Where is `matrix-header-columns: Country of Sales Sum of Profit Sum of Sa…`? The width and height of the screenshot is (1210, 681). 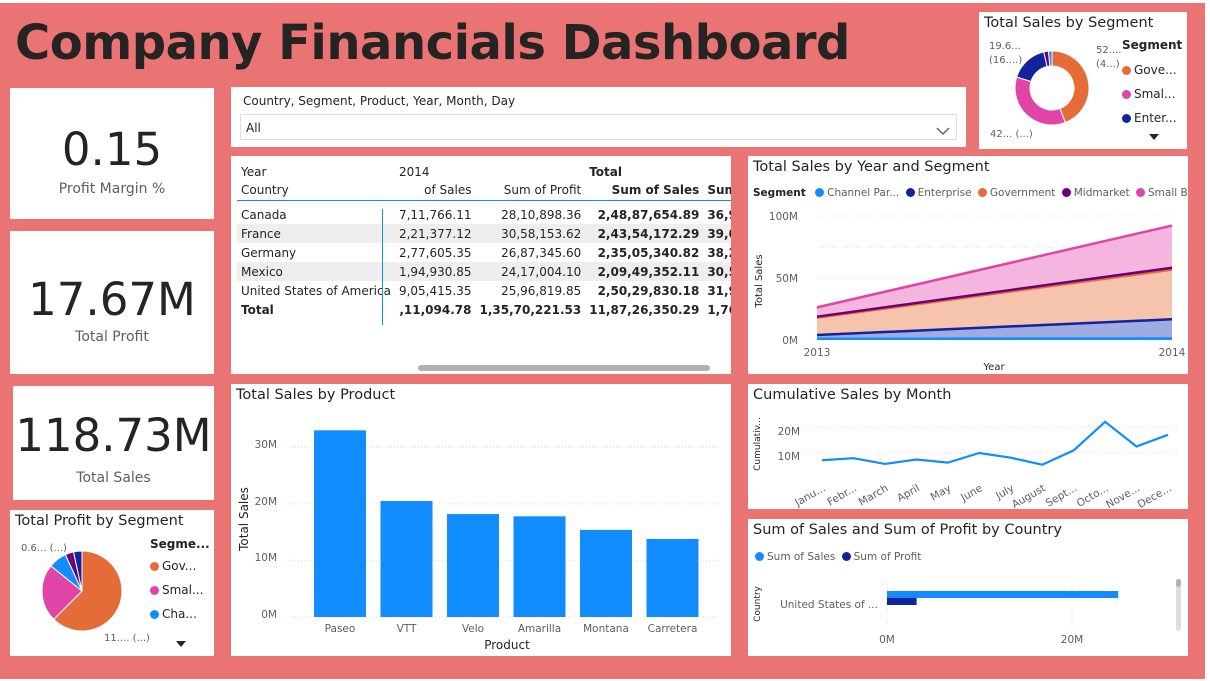
matrix-header-columns: Country of Sales Sum of Profit Sum of Sa… is located at coordinates (484, 190).